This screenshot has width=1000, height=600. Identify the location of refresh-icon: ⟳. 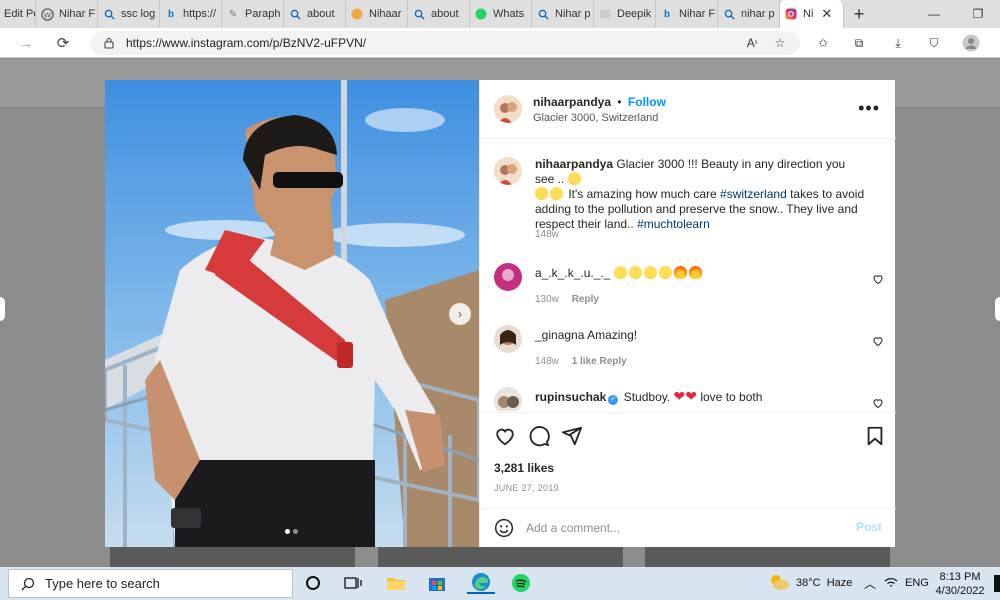
(63, 43).